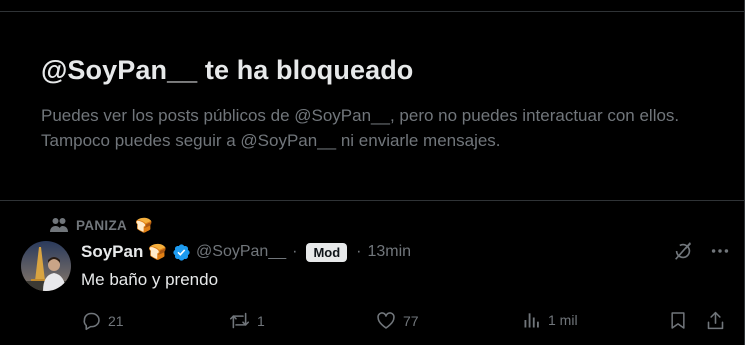  Describe the element at coordinates (46, 266) in the screenshot. I see `avatar` at that location.